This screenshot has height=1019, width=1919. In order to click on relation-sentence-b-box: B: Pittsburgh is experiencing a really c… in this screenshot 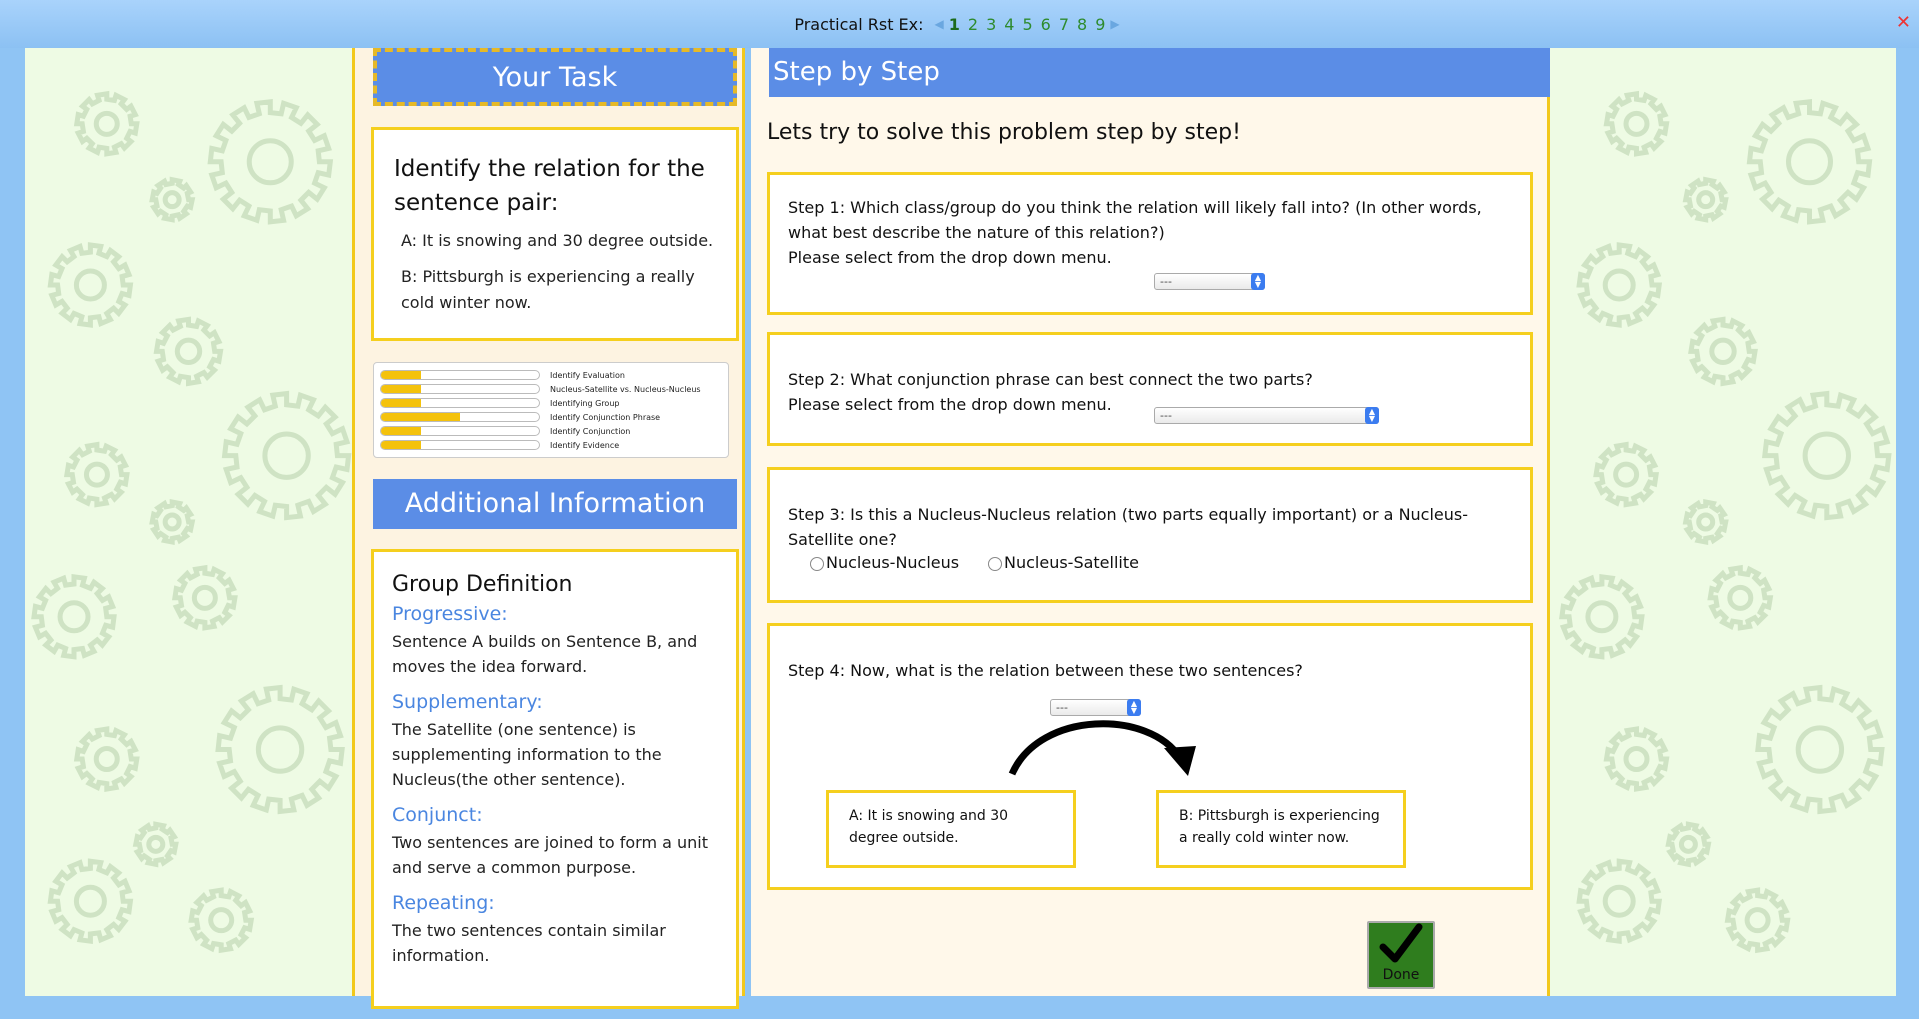, I will do `click(1281, 829)`.